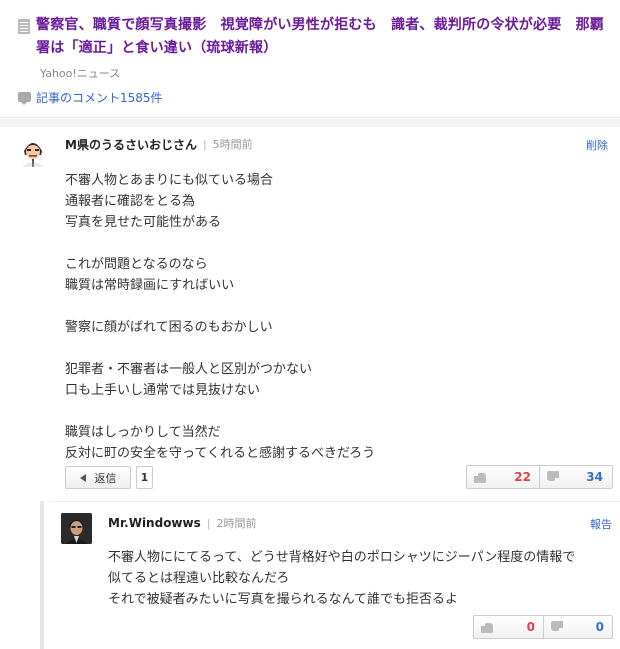 The height and width of the screenshot is (649, 620). I want to click on comment-user-name: M県のうるさいおじさん, so click(131, 144).